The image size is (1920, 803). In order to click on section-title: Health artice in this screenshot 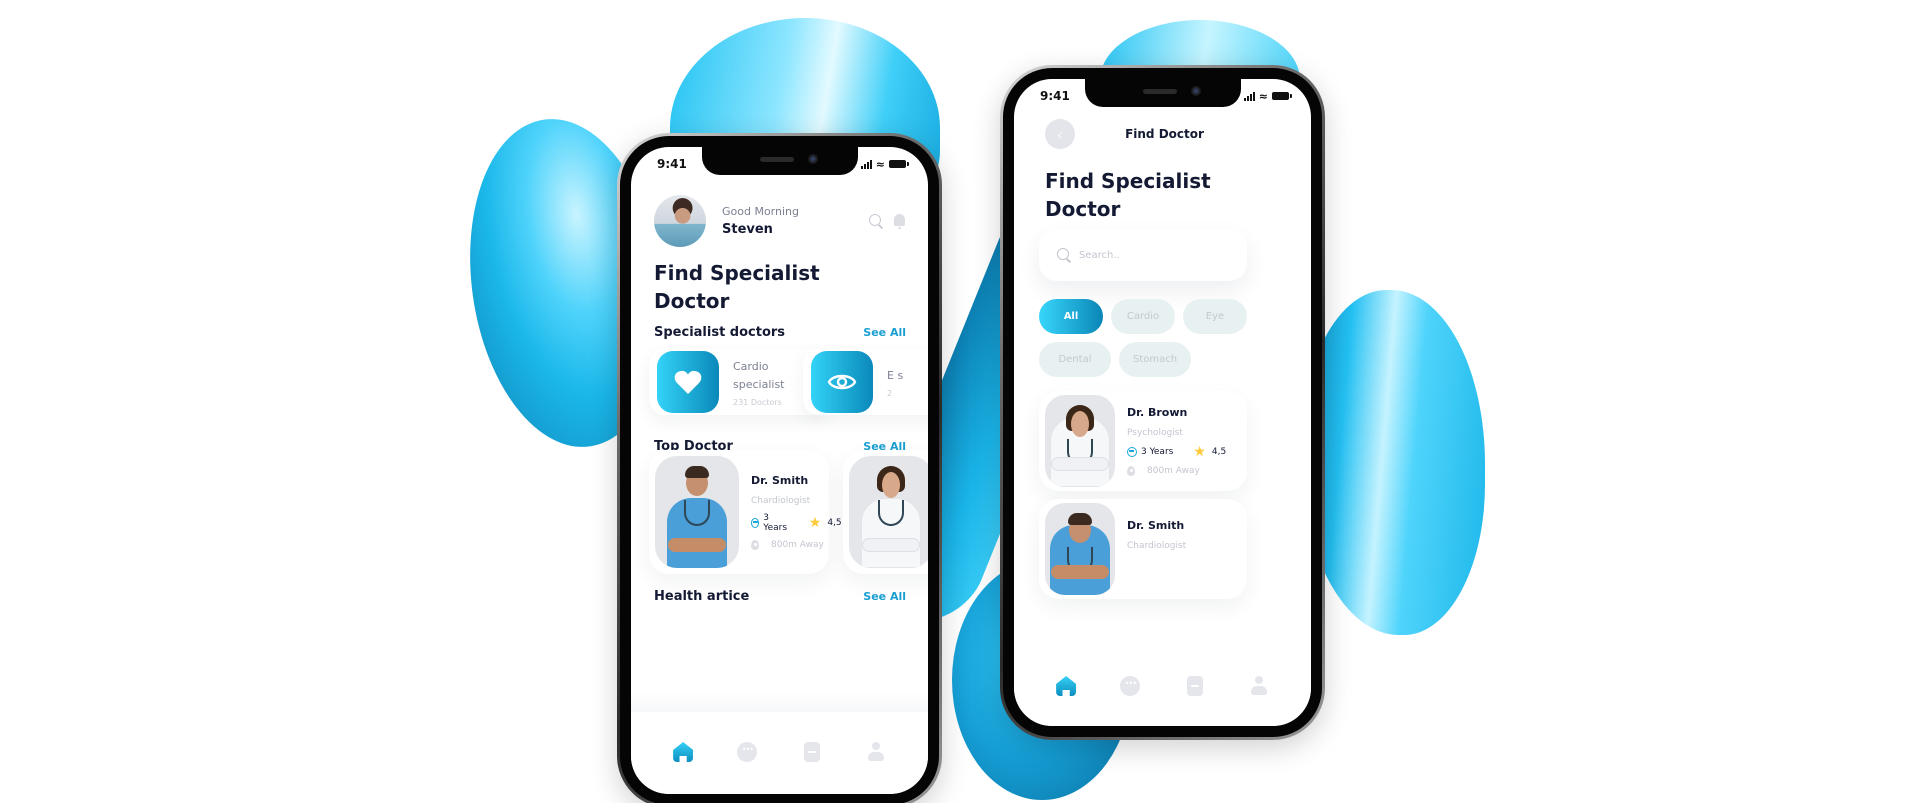, I will do `click(702, 596)`.